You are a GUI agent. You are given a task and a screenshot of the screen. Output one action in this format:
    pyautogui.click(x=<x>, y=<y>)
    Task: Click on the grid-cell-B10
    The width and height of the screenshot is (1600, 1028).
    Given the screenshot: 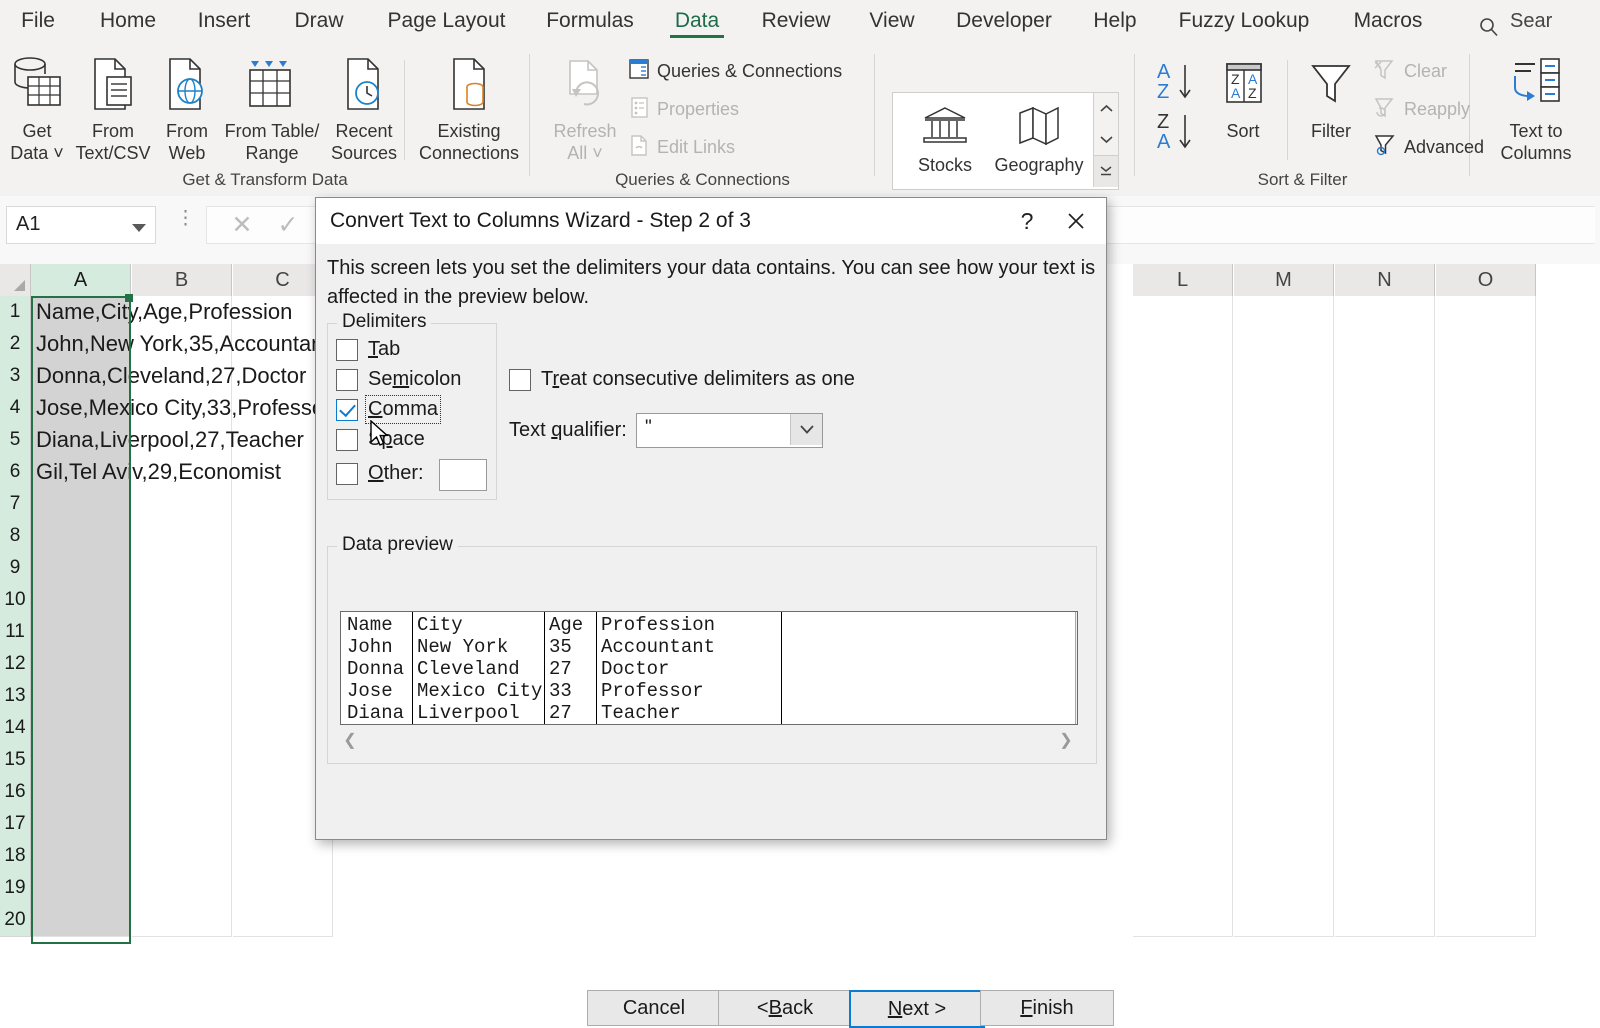 What is the action you would take?
    pyautogui.click(x=182, y=600)
    